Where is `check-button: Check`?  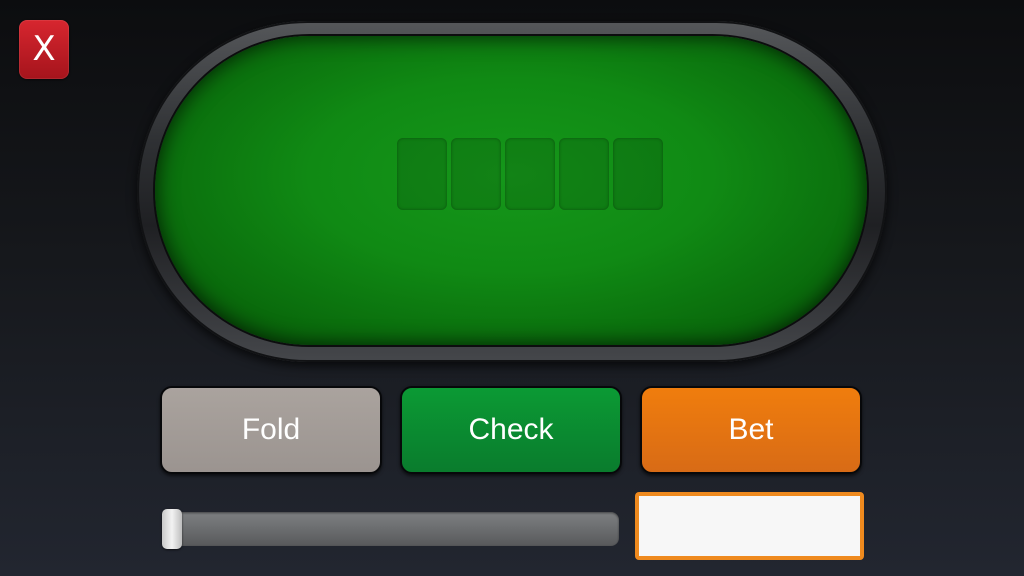
check-button: Check is located at coordinates (511, 430).